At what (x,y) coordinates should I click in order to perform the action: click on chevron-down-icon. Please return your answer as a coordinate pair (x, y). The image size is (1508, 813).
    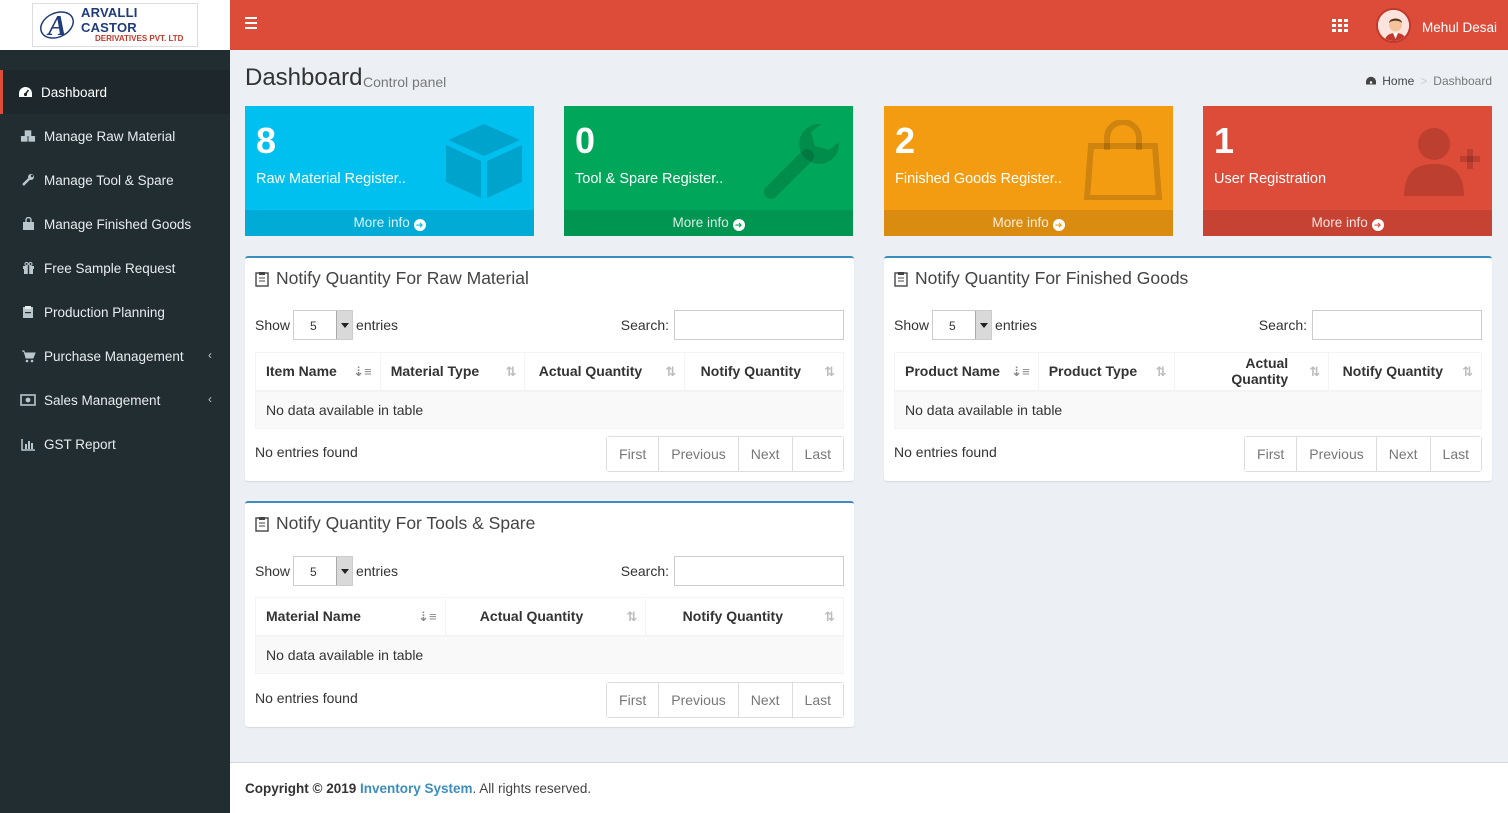
    Looking at the image, I should click on (983, 325).